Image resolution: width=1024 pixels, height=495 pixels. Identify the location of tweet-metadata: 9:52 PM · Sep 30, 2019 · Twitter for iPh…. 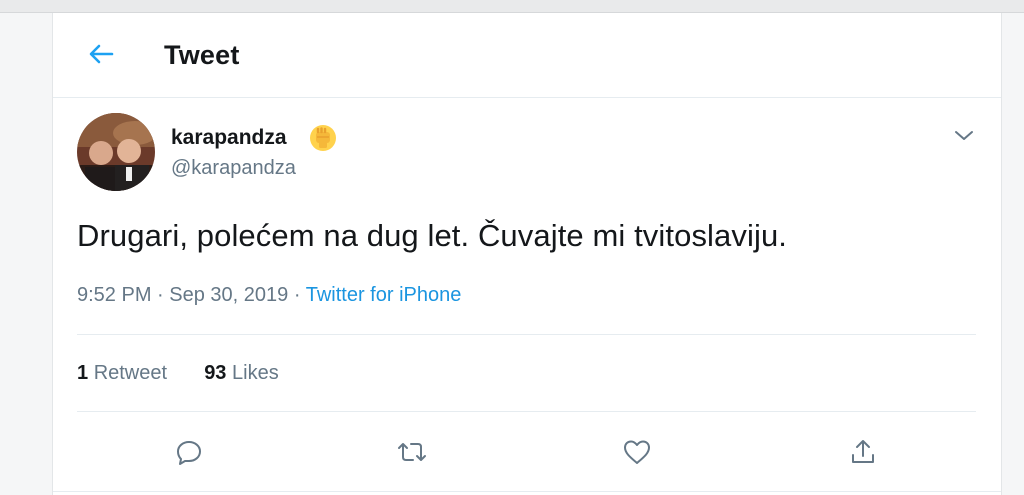
(269, 295).